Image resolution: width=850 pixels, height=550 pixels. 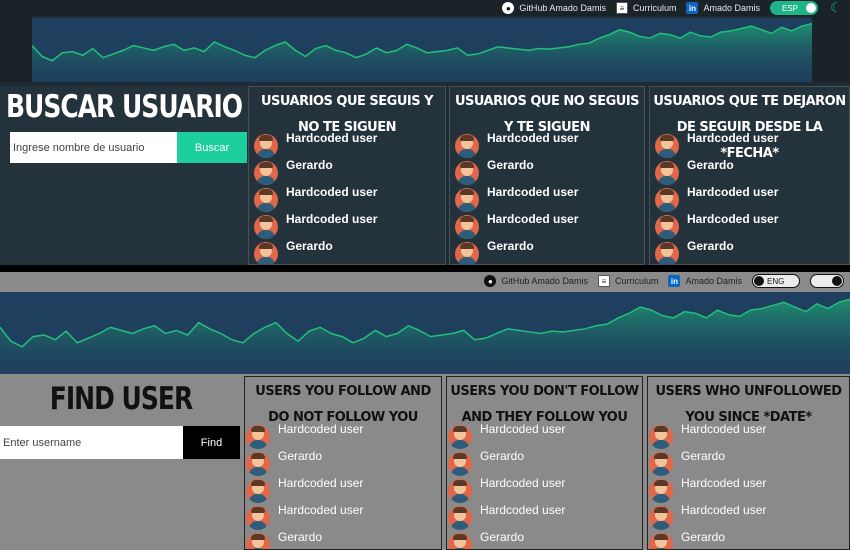 What do you see at coordinates (837, 281) in the screenshot?
I see `theme-toggle-knob` at bounding box center [837, 281].